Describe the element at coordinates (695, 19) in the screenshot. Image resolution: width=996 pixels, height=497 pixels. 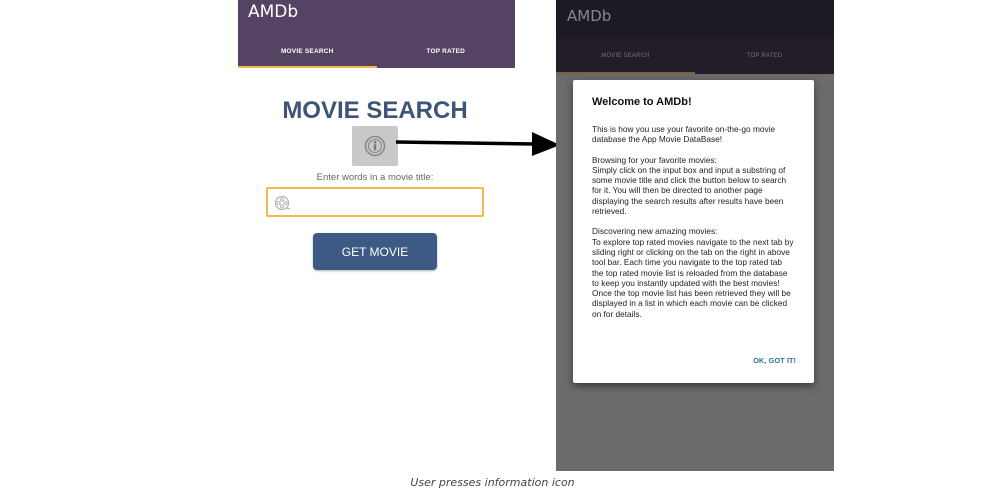
I see `right-app-bar: AMDb` at that location.